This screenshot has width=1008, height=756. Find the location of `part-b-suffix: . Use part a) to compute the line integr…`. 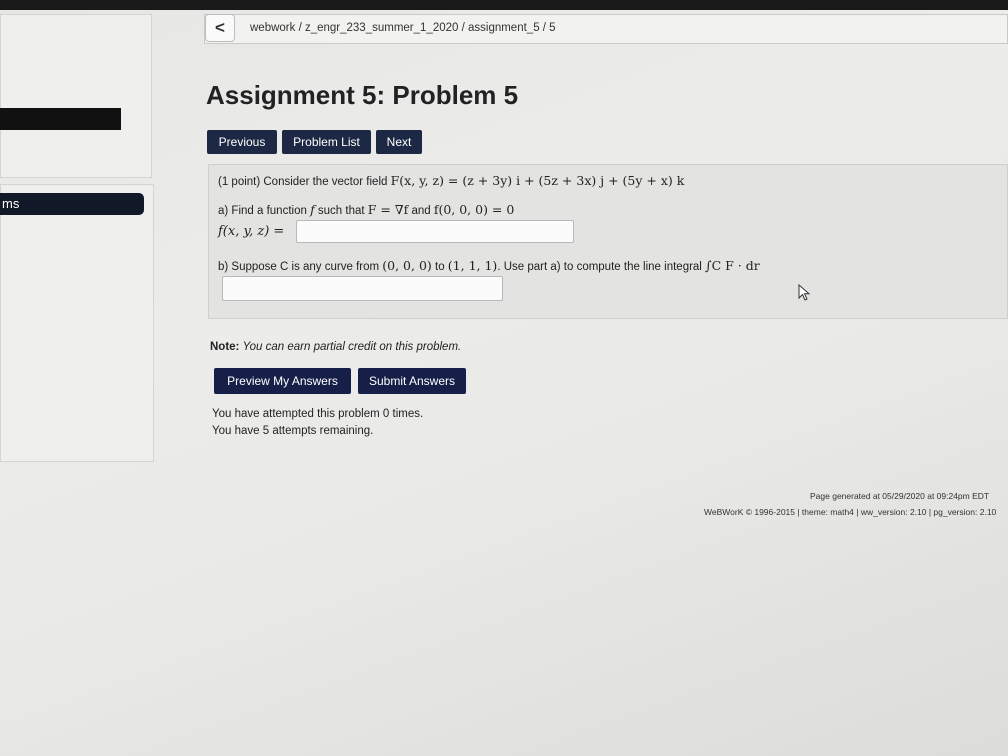

part-b-suffix: . Use part a) to compute the line integr… is located at coordinates (599, 267).